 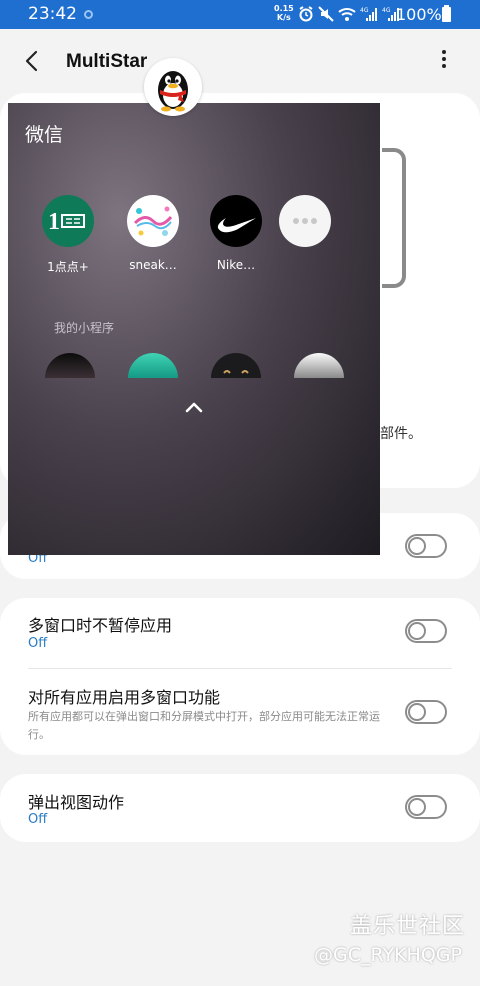 I want to click on sneaker-logo-icon, so click(x=153, y=221).